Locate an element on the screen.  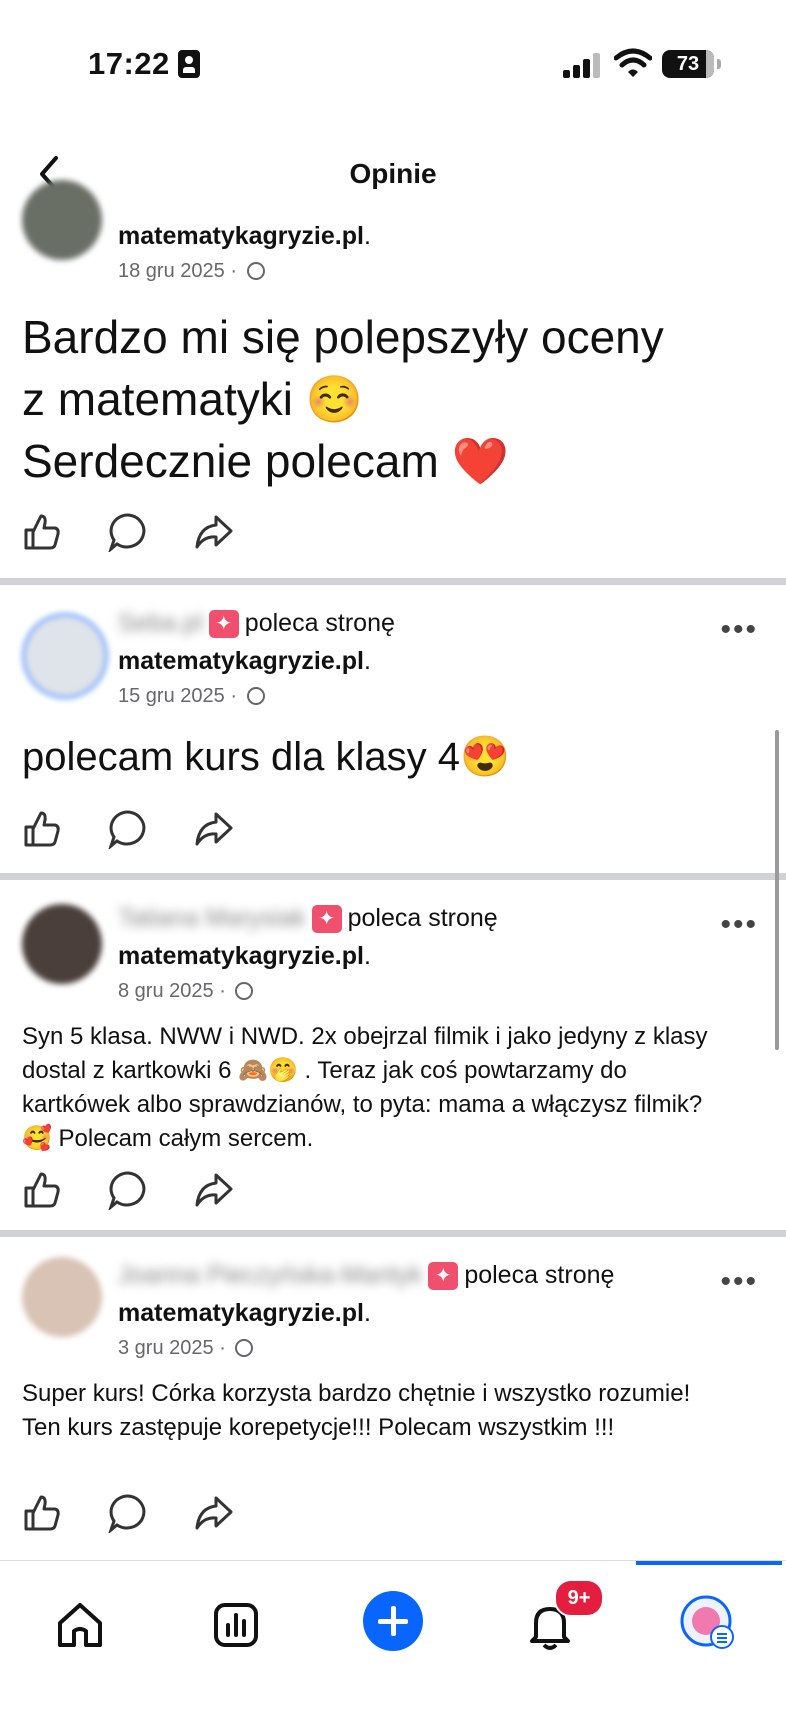
scrollbar is located at coordinates (777, 890).